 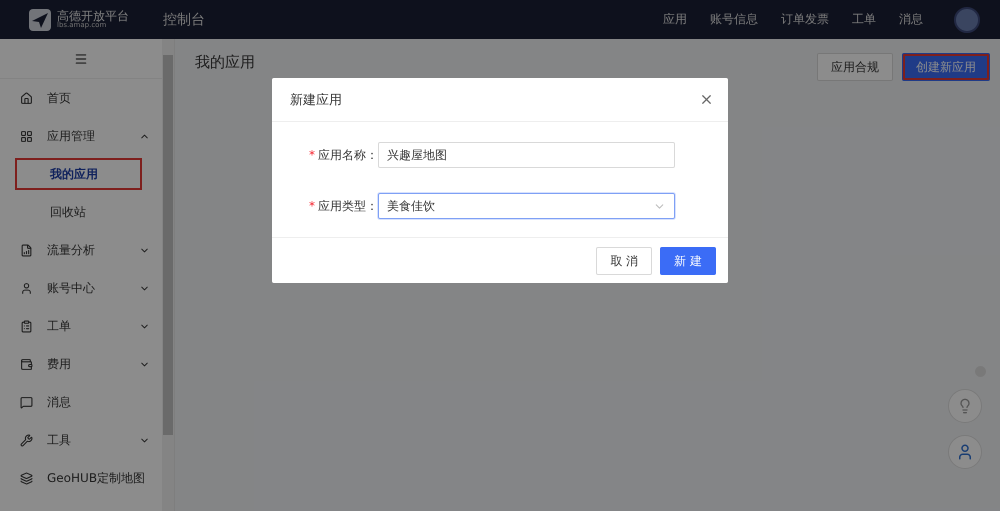 What do you see at coordinates (81, 440) in the screenshot?
I see `sidebar-item: 工具` at bounding box center [81, 440].